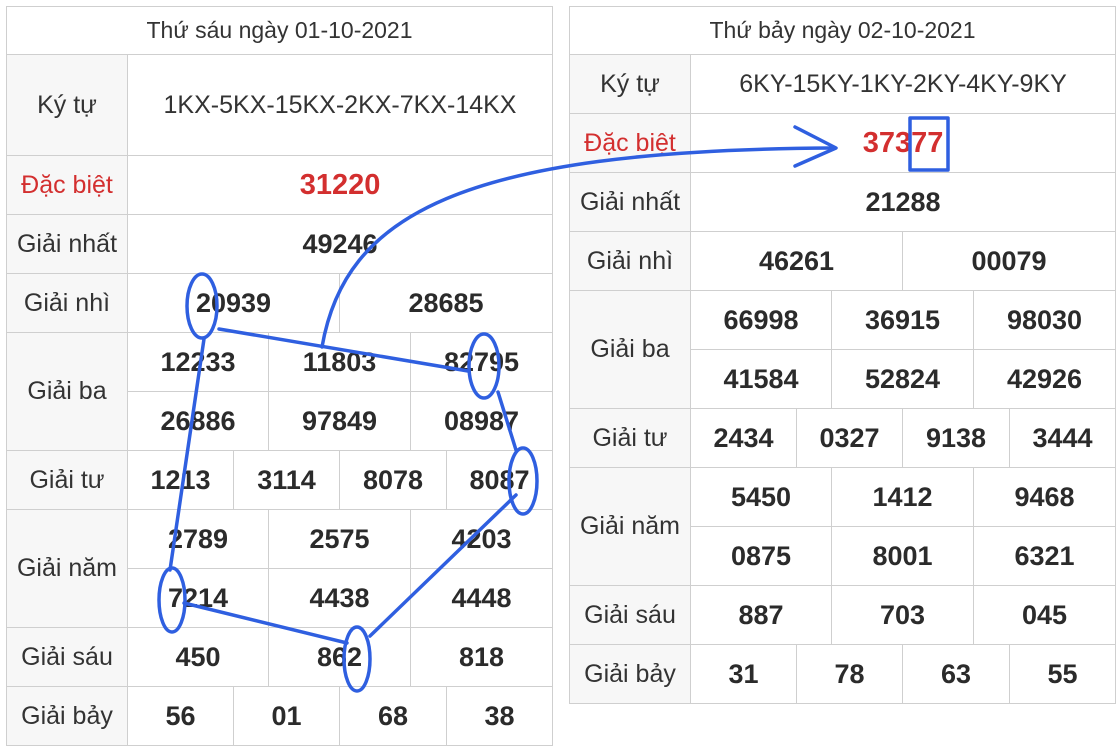 This screenshot has width=1116, height=749. What do you see at coordinates (180, 716) in the screenshot?
I see `seventh-prize-value: 56` at bounding box center [180, 716].